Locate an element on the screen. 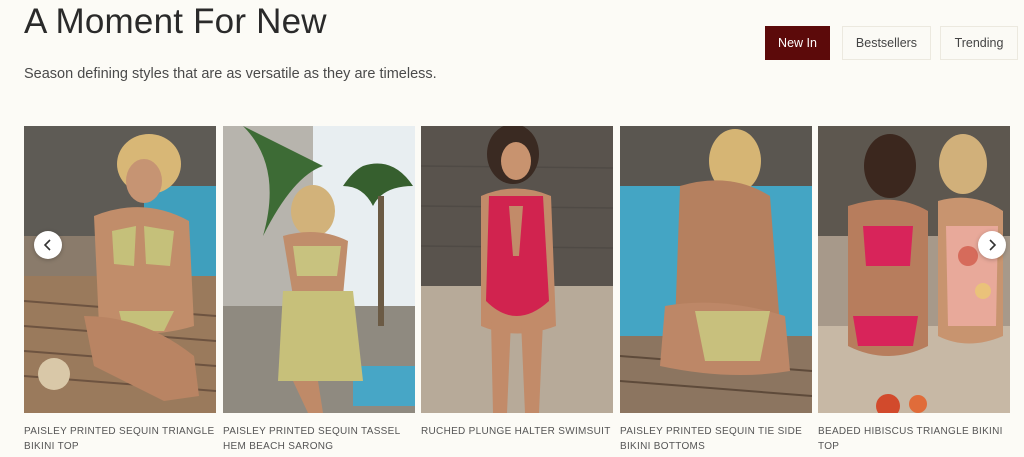 This screenshot has width=1024, height=457. collection-tabs: New In Bestsellers Trending is located at coordinates (512, 43).